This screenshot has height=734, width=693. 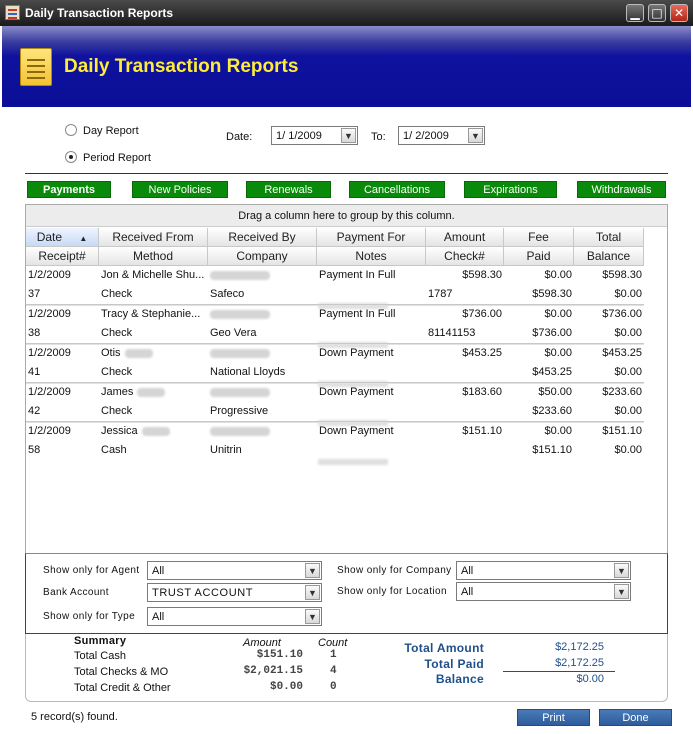 I want to click on summary-label: Total Checks & MO, so click(x=121, y=672).